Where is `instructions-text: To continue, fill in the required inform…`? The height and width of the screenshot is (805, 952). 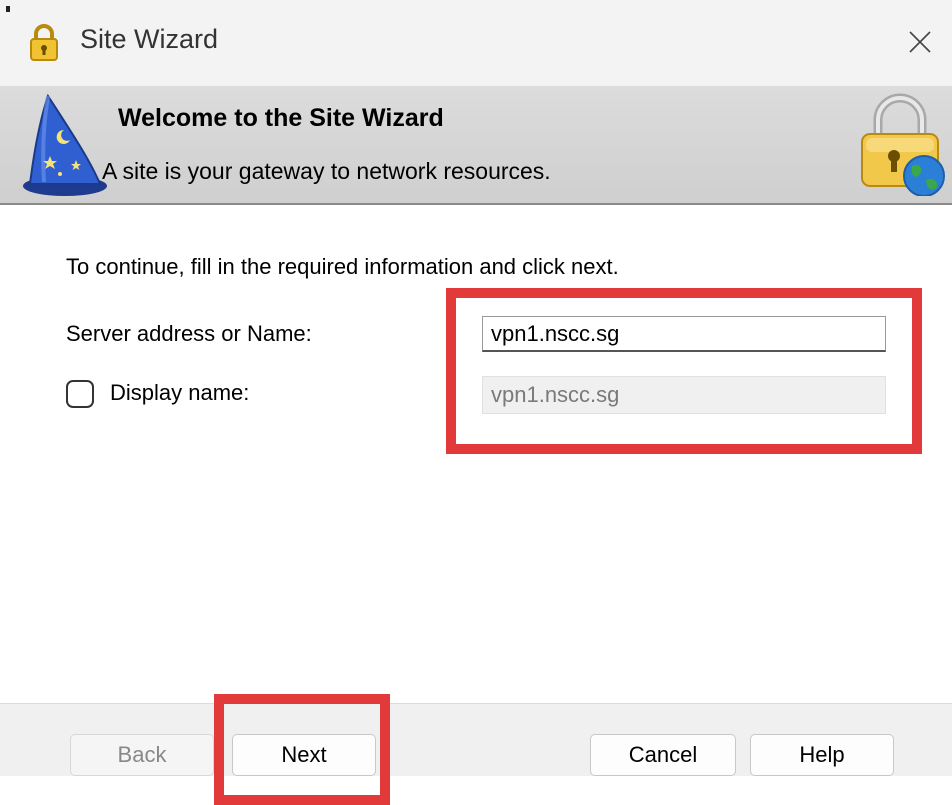 instructions-text: To continue, fill in the required inform… is located at coordinates (342, 266).